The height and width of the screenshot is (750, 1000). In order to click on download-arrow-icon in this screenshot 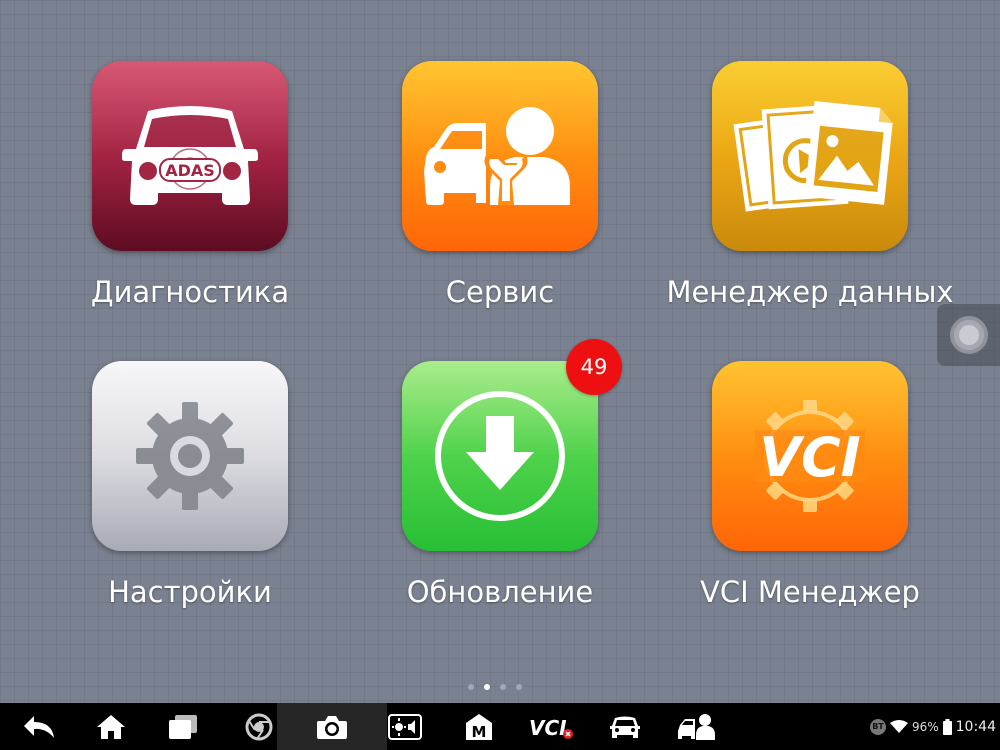, I will do `click(500, 456)`.